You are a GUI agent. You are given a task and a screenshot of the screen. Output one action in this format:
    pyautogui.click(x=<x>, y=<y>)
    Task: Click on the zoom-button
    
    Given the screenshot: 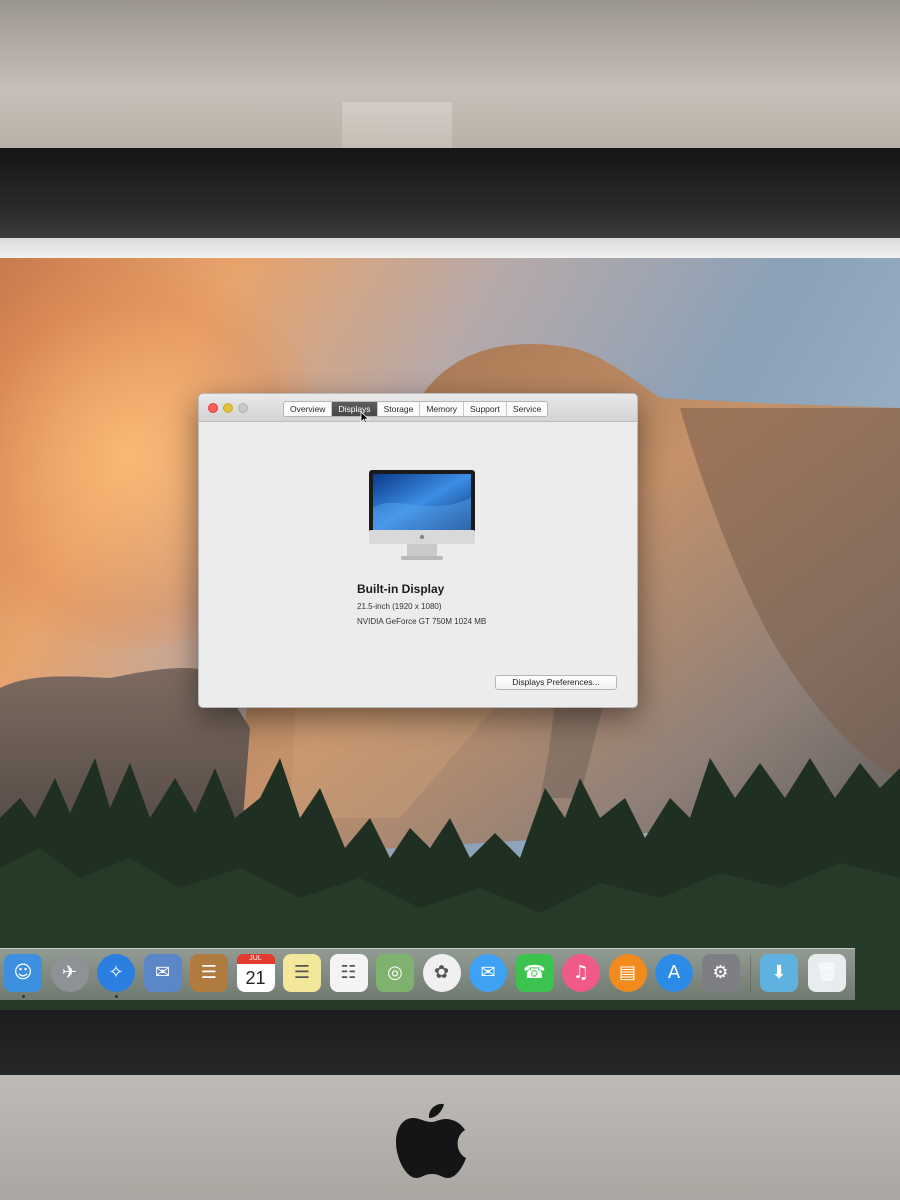 What is the action you would take?
    pyautogui.click(x=243, y=408)
    